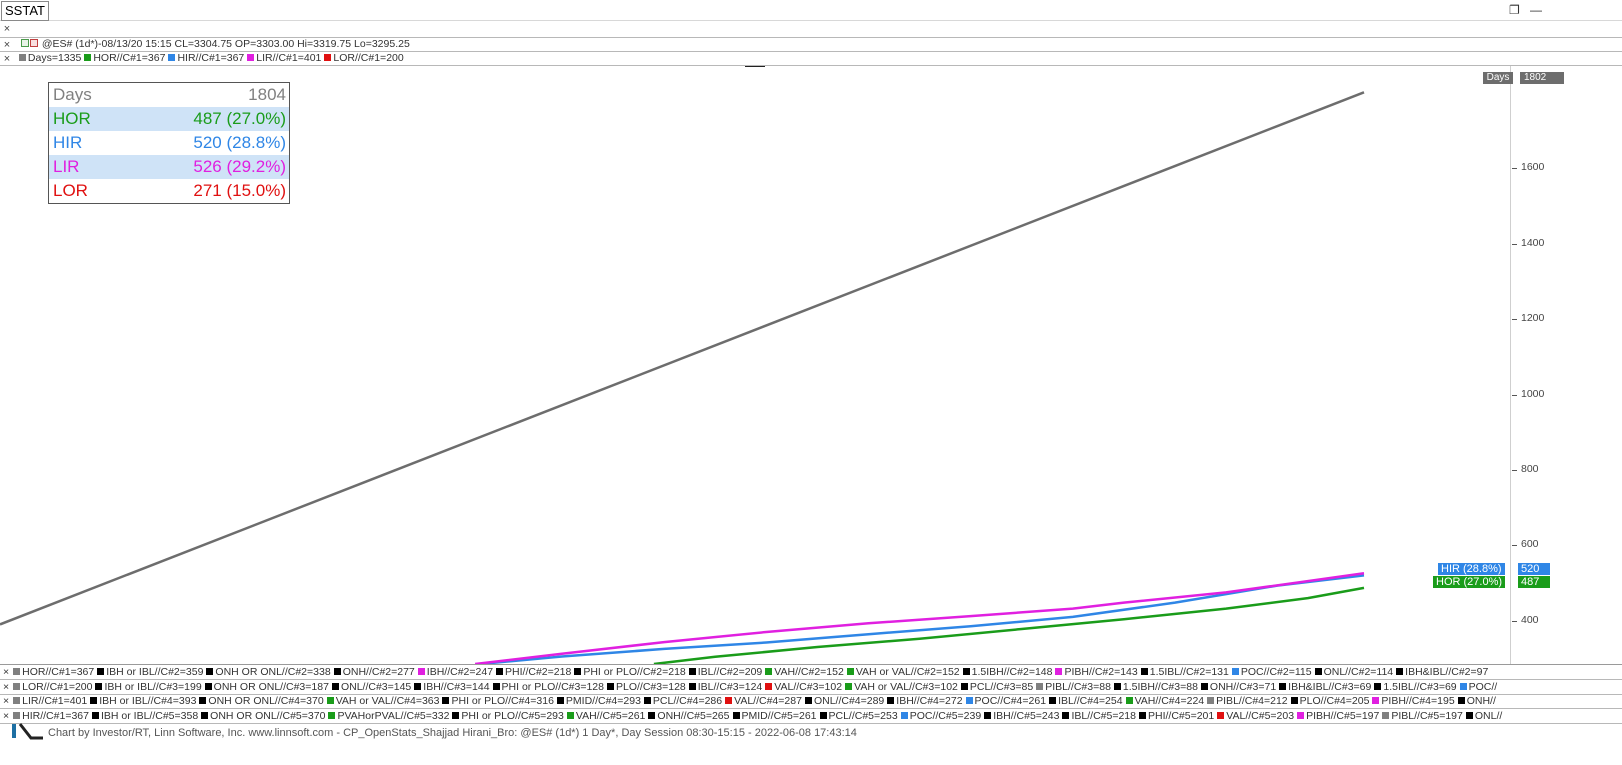 This screenshot has width=1622, height=765. Describe the element at coordinates (610, 715) in the screenshot. I see `footer-stat-label: VAH//C#5=261` at that location.